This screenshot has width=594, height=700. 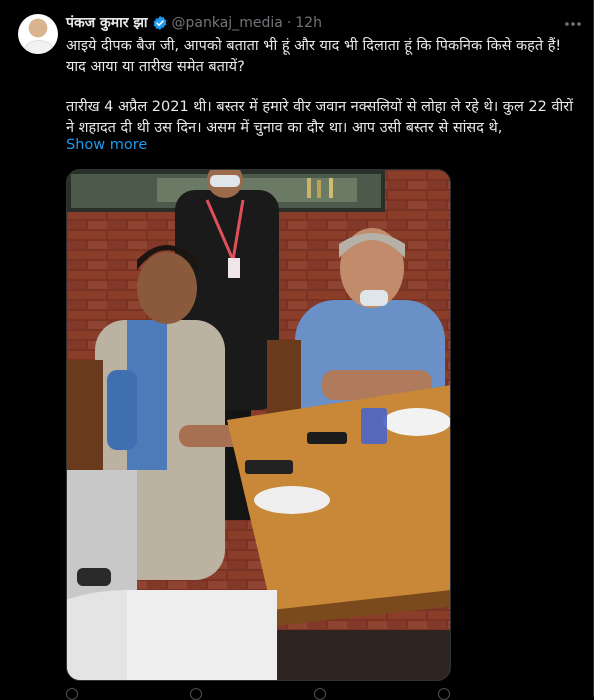 What do you see at coordinates (72, 694) in the screenshot?
I see `reply-icon` at bounding box center [72, 694].